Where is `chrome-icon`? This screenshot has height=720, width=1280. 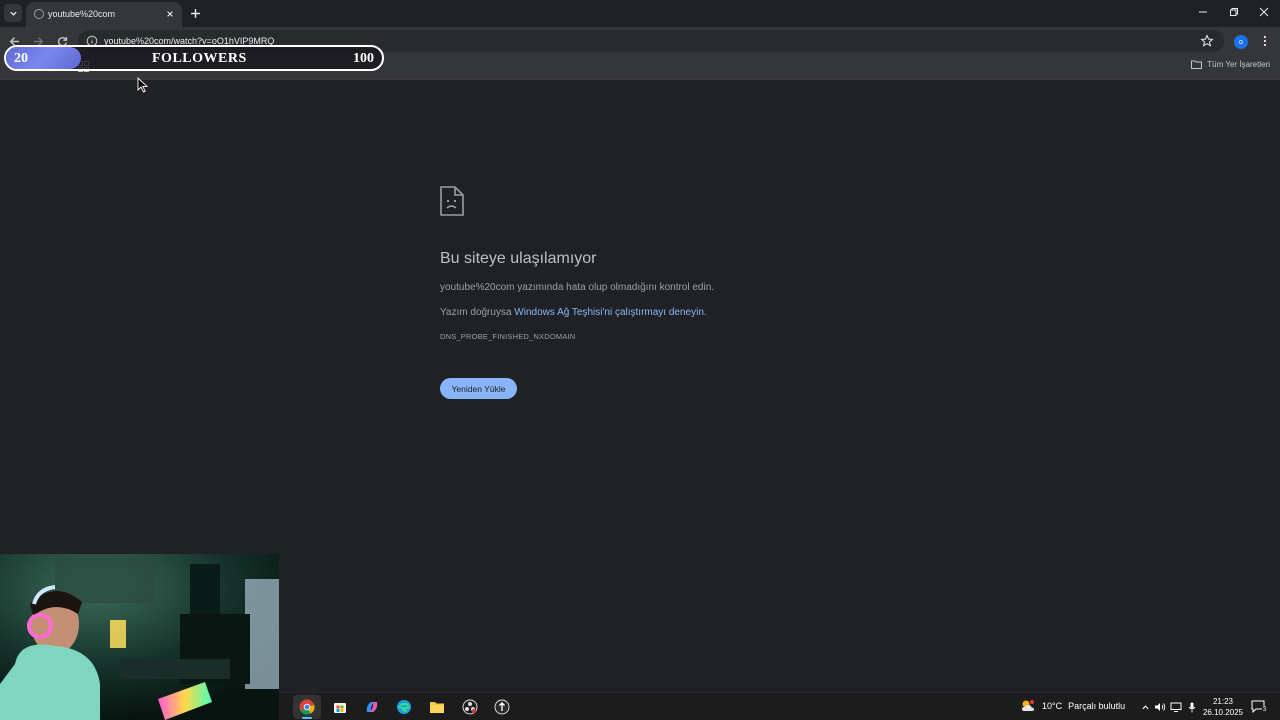 chrome-icon is located at coordinates (307, 707).